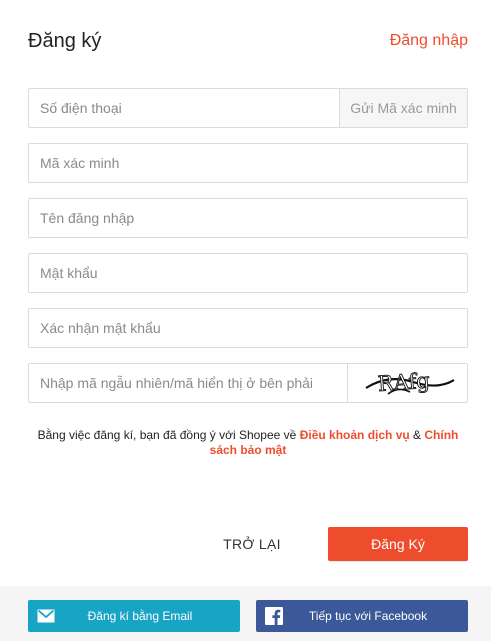  Describe the element at coordinates (355, 435) in the screenshot. I see `terms-of-service-link: Điều khoản dịch vụ` at that location.